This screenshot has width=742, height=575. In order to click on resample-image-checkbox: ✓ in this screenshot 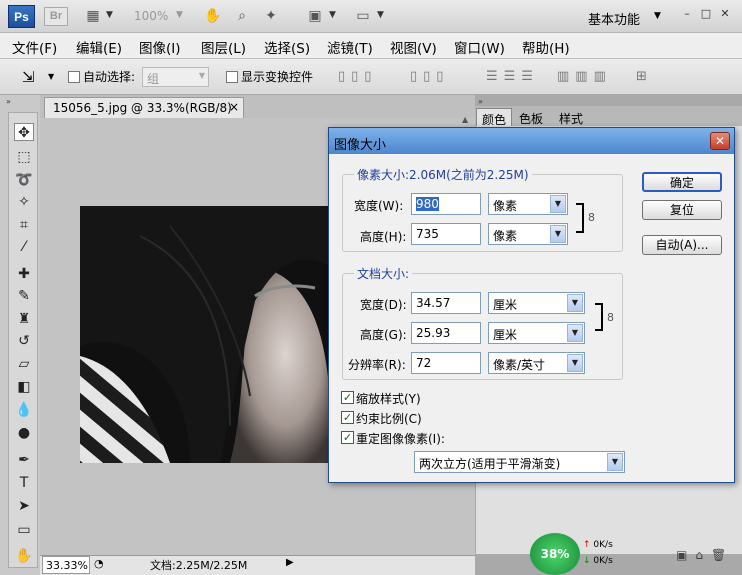, I will do `click(347, 437)`.